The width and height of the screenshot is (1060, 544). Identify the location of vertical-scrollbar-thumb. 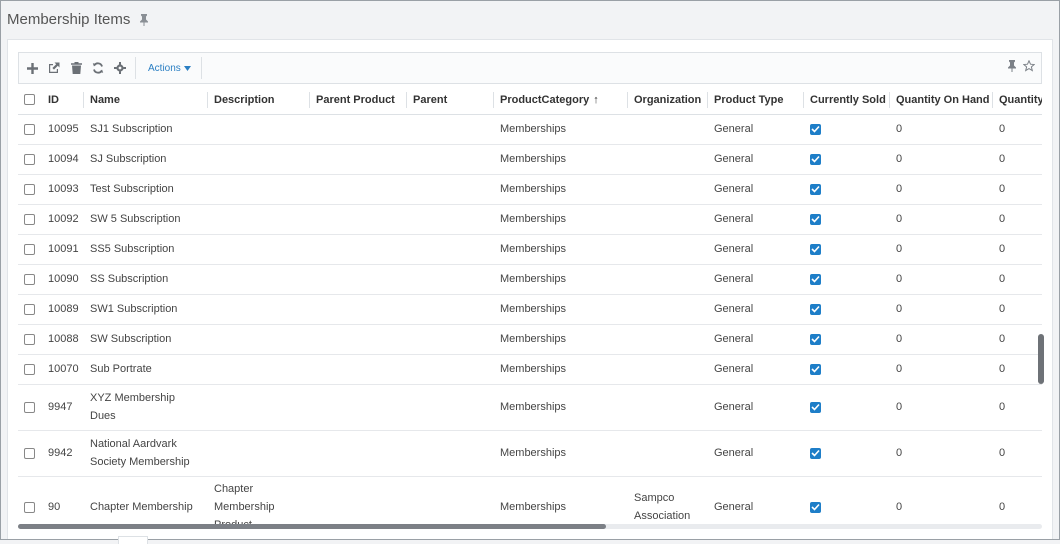
(1041, 359).